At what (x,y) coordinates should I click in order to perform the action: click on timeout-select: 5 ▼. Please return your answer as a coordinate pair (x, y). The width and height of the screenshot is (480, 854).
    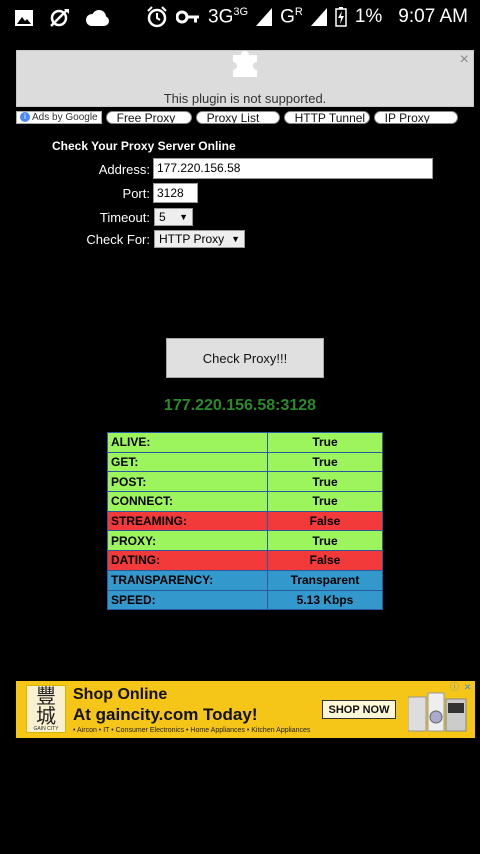
    Looking at the image, I should click on (173, 217).